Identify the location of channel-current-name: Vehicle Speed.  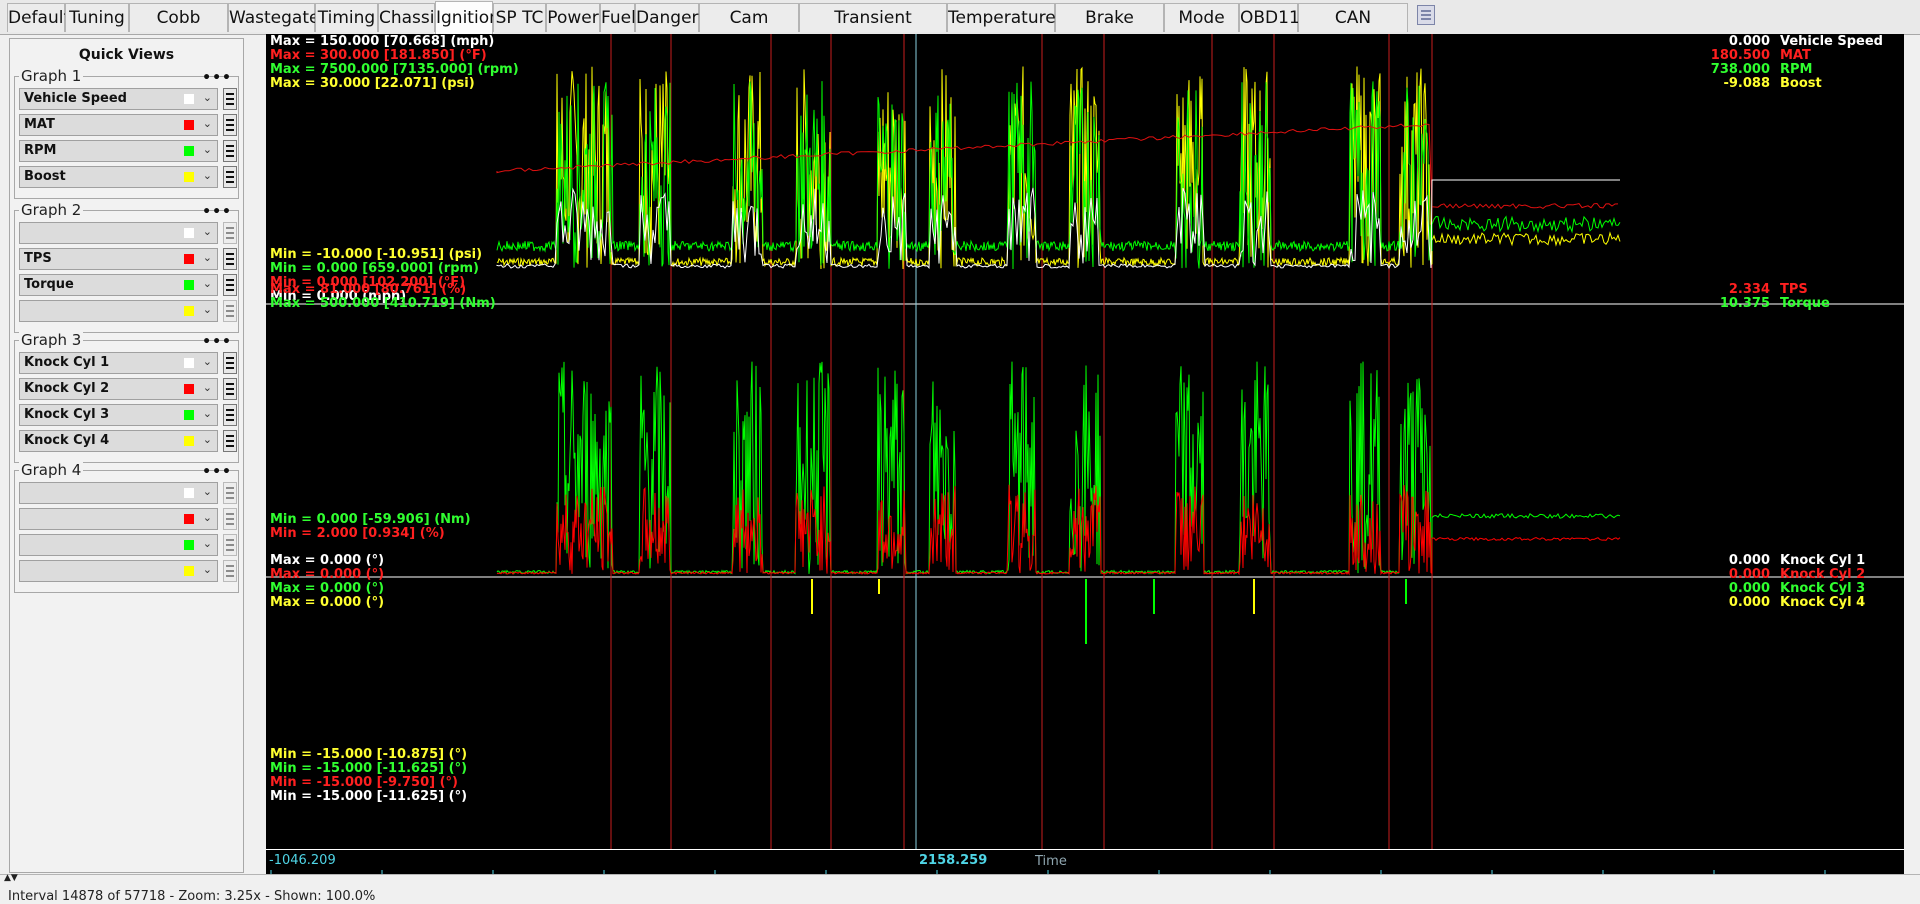
(1831, 41).